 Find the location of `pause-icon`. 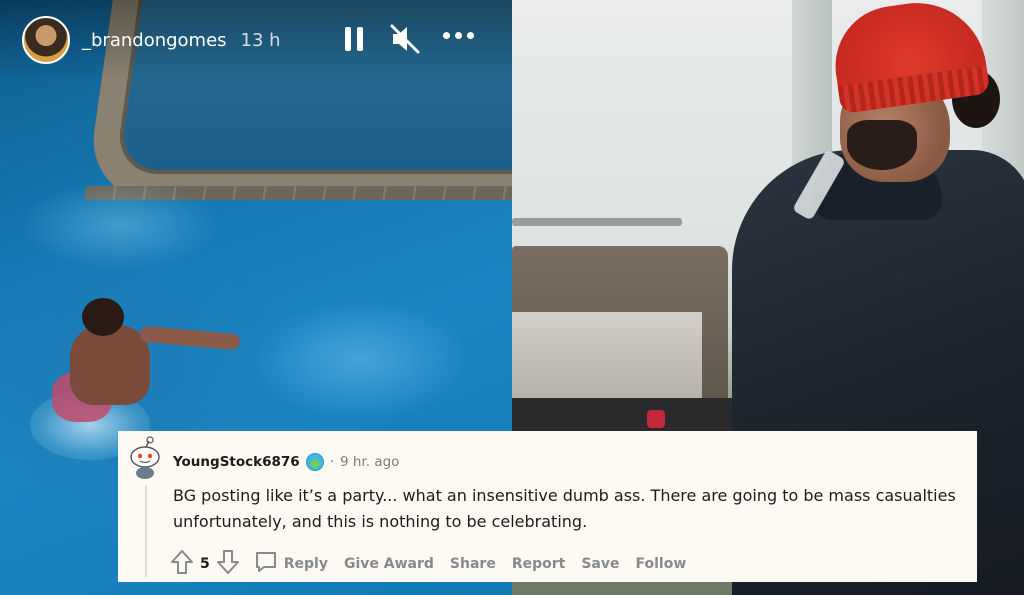

pause-icon is located at coordinates (355, 39).